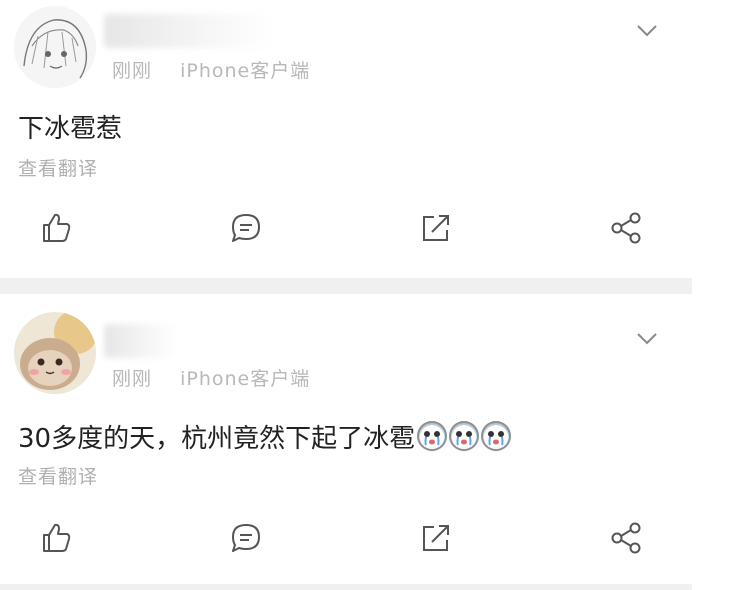 Image resolution: width=750 pixels, height=590 pixels. I want to click on post-content: 下冰雹惹, so click(70, 129).